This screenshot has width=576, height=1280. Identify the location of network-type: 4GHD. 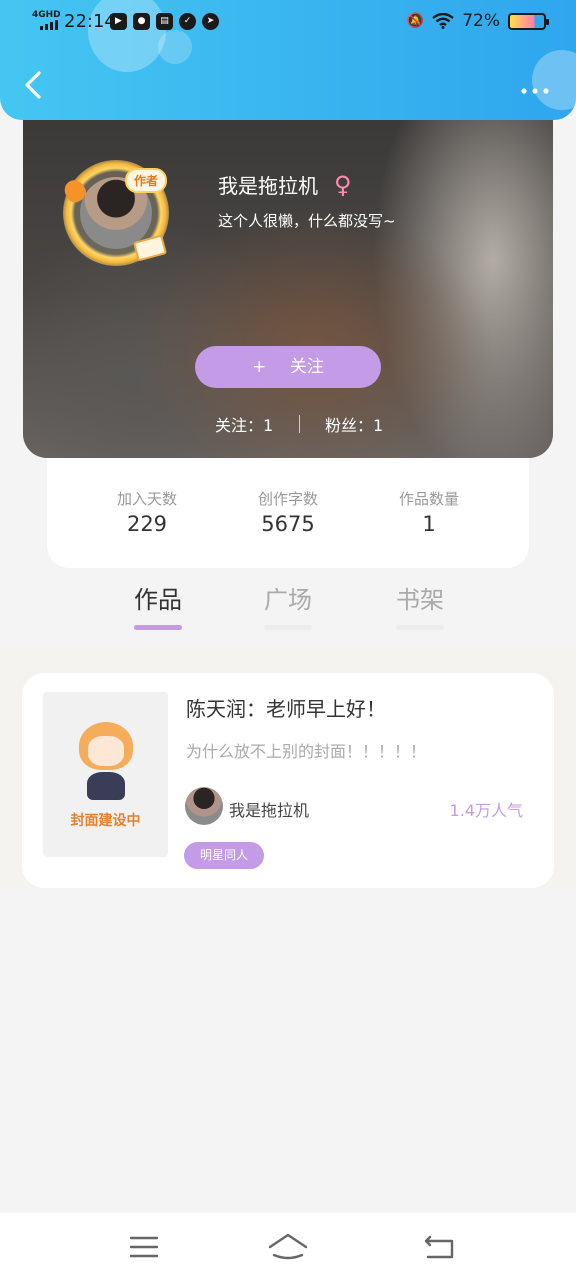
(46, 15).